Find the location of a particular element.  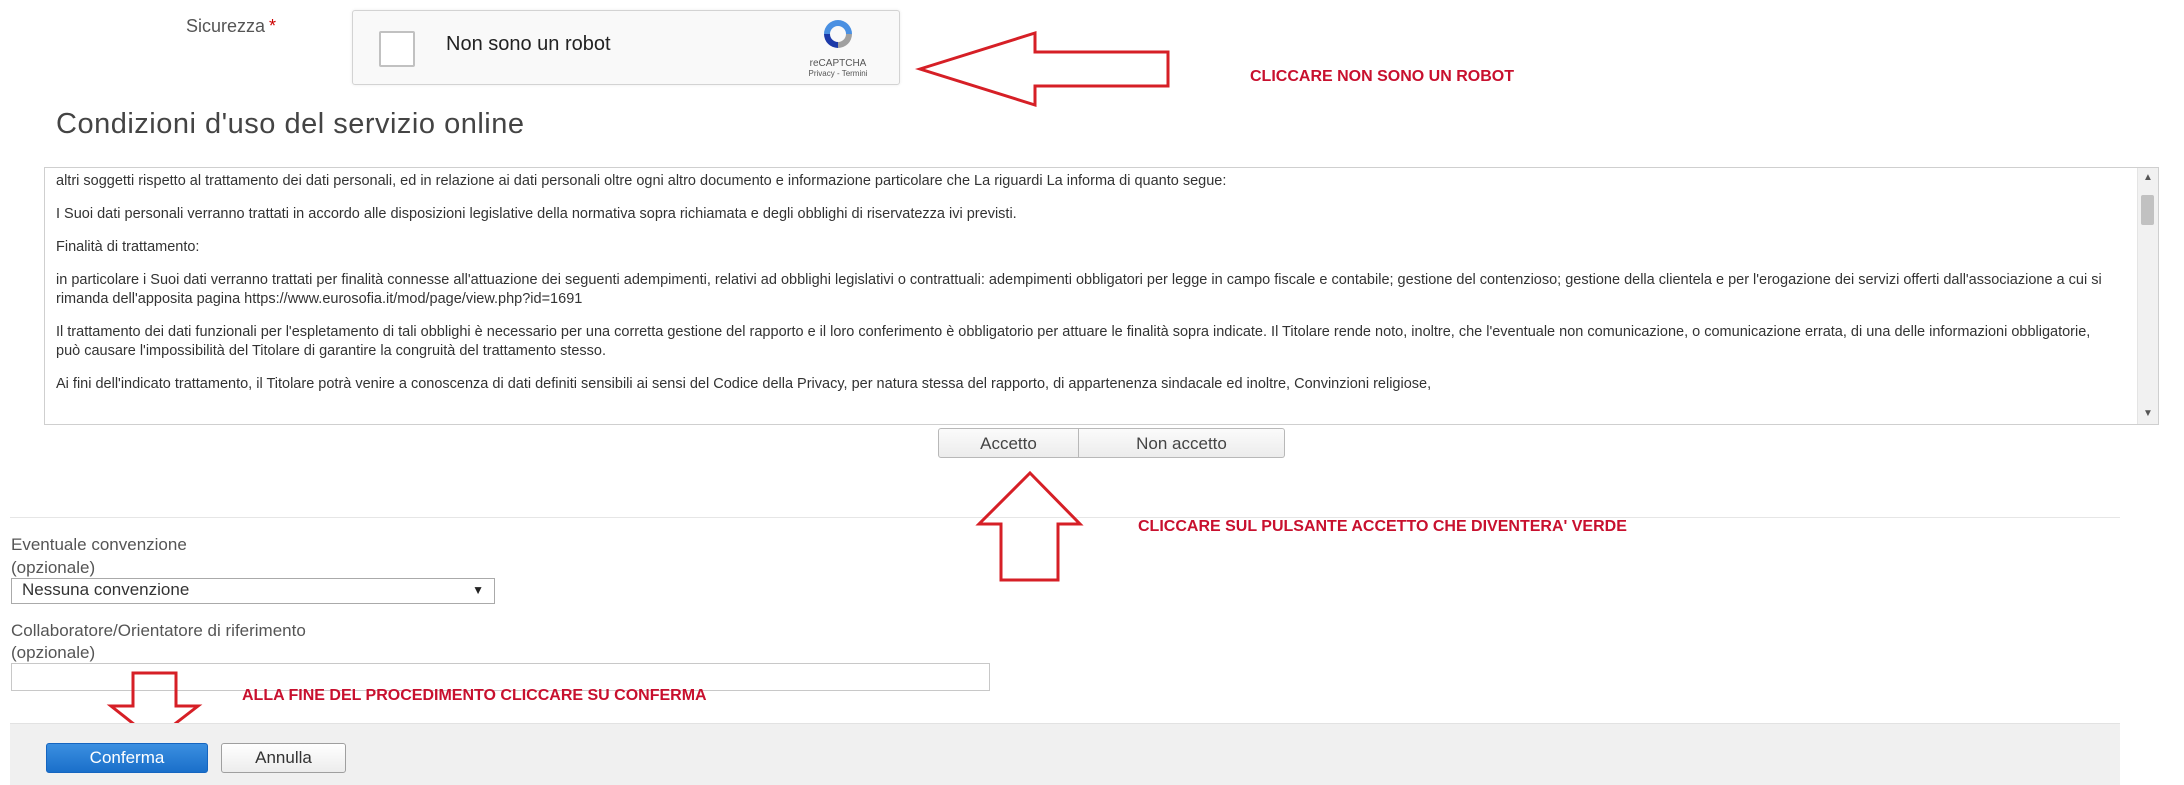

confirm-button: Conferma is located at coordinates (127, 758).